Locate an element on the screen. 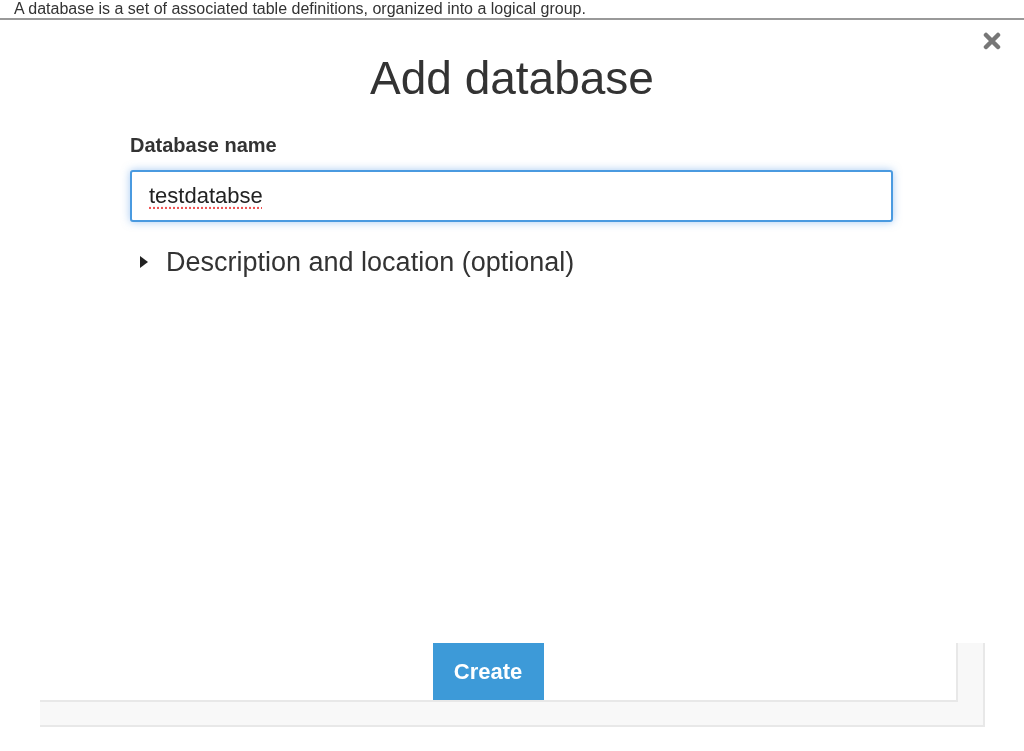  close-button is located at coordinates (992, 41).